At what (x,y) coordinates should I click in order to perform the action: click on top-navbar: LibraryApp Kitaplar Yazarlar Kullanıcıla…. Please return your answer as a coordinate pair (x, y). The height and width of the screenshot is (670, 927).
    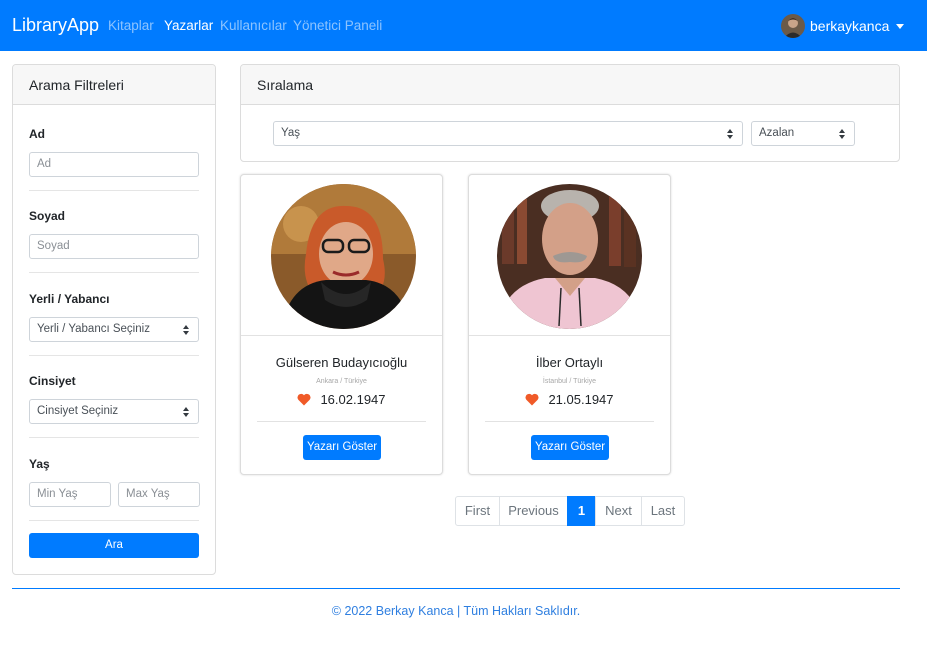
    Looking at the image, I should click on (463, 25).